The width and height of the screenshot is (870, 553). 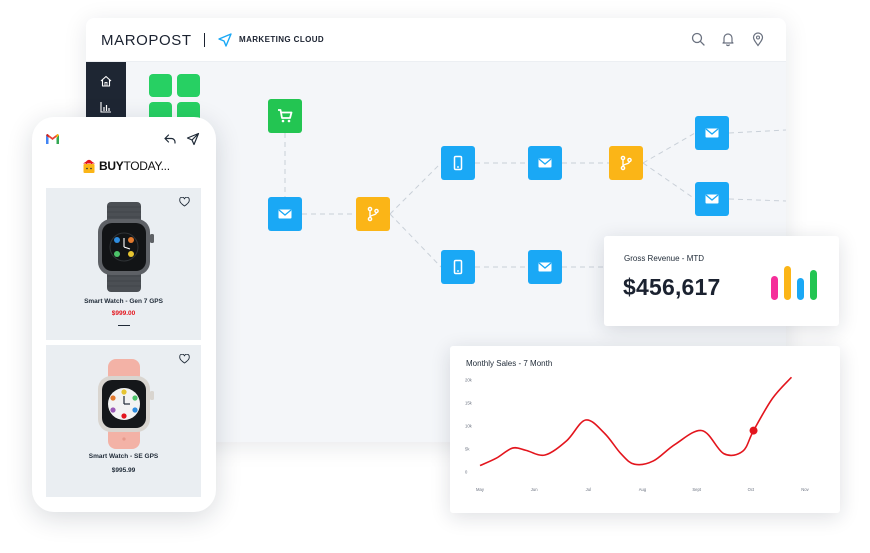 What do you see at coordinates (111, 166) in the screenshot?
I see `brand-name-bold: BUY` at bounding box center [111, 166].